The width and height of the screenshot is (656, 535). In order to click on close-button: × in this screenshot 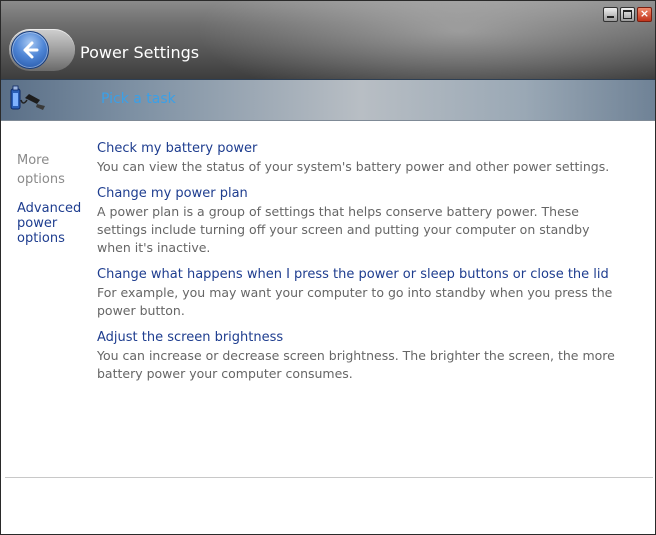, I will do `click(644, 14)`.